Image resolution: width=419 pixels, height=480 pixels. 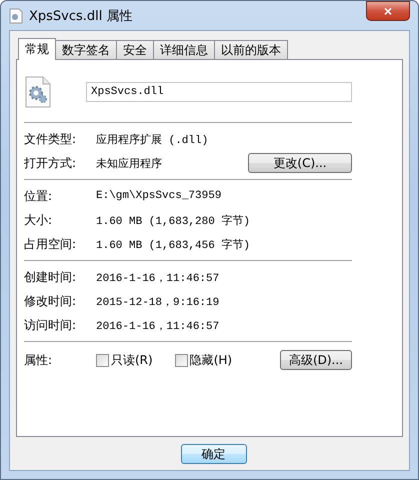 What do you see at coordinates (51, 277) in the screenshot?
I see `property-label: 创建时间:` at bounding box center [51, 277].